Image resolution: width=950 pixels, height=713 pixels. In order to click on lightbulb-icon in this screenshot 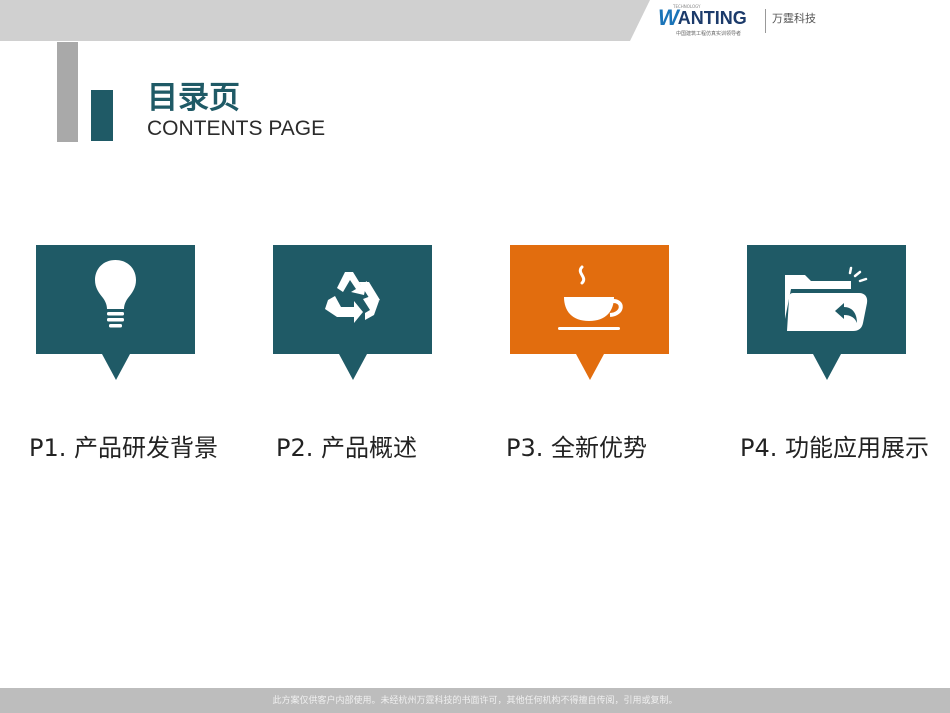, I will do `click(115, 294)`.